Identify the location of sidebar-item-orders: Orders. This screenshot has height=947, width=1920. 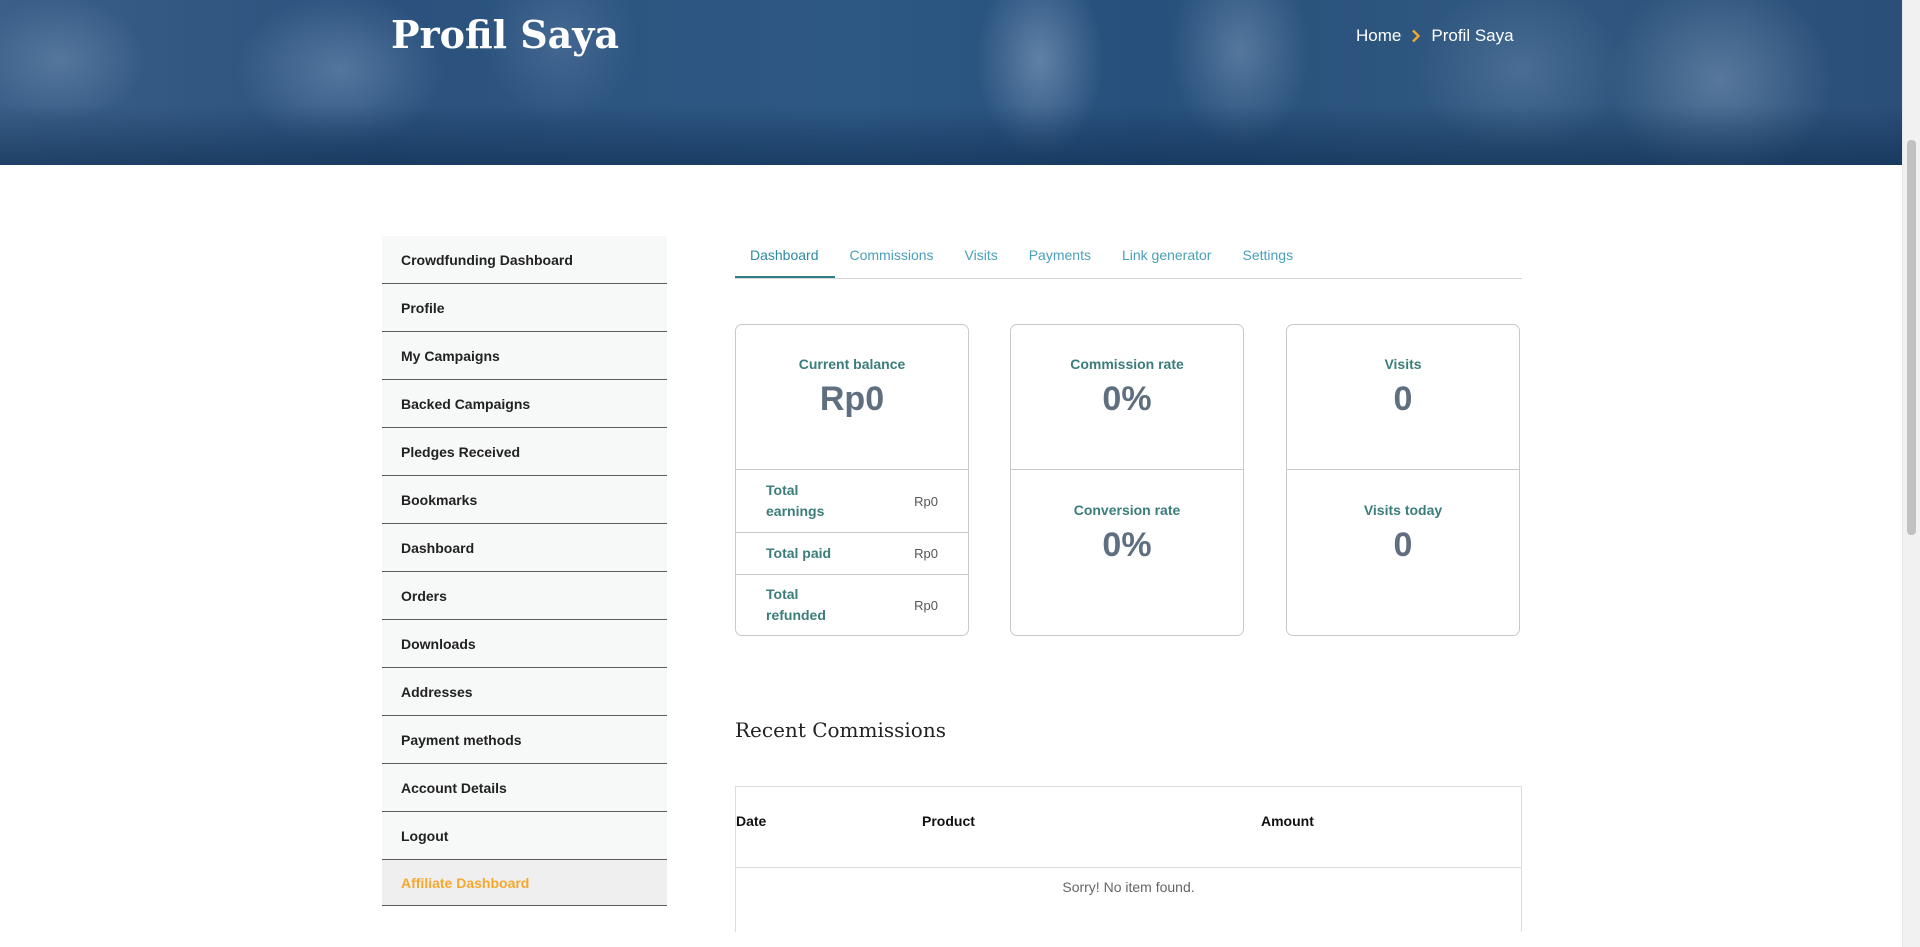
(524, 596).